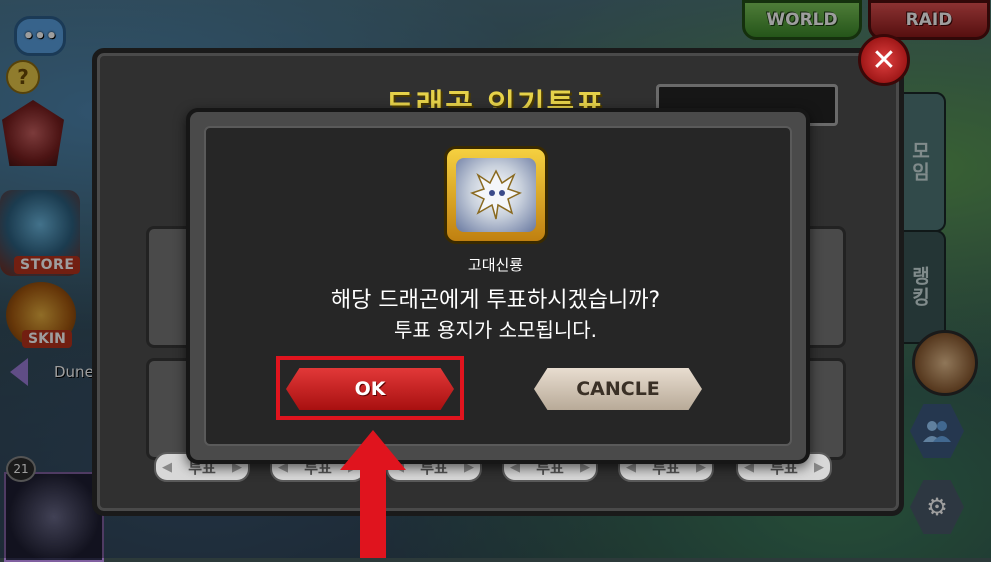 Image resolution: width=991 pixels, height=562 pixels. Describe the element at coordinates (495, 330) in the screenshot. I see `dialog-note: 투표 용지가 소모됩니다.` at that location.